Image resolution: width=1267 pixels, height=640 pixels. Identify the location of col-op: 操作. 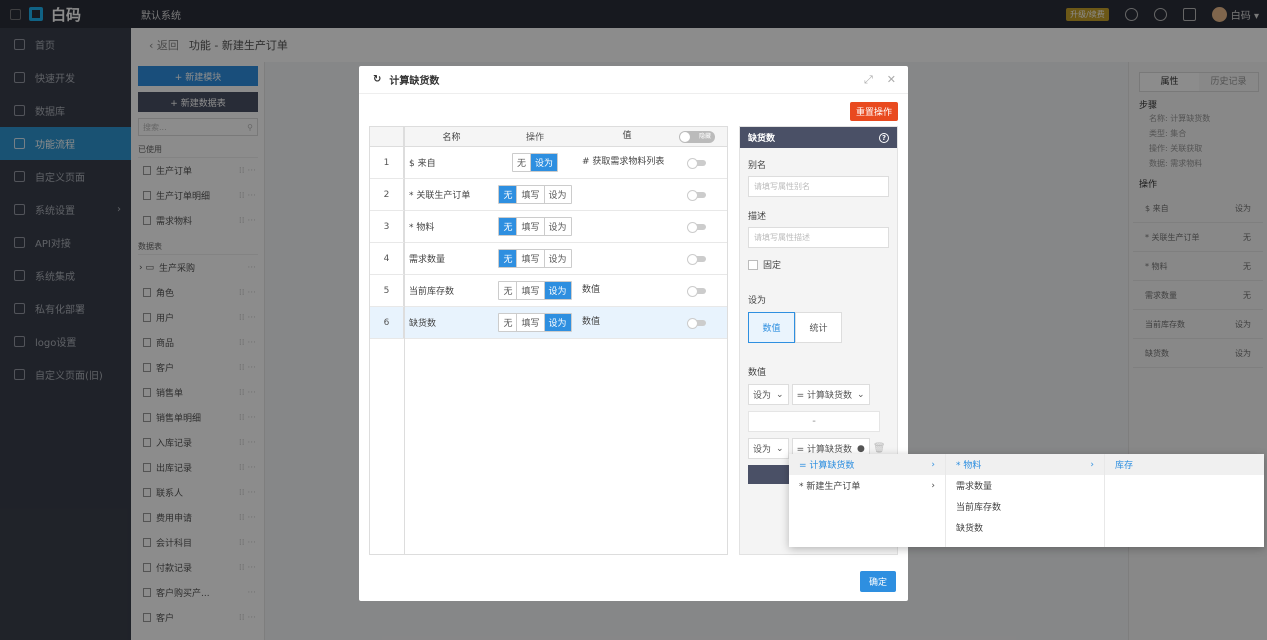
(534, 138).